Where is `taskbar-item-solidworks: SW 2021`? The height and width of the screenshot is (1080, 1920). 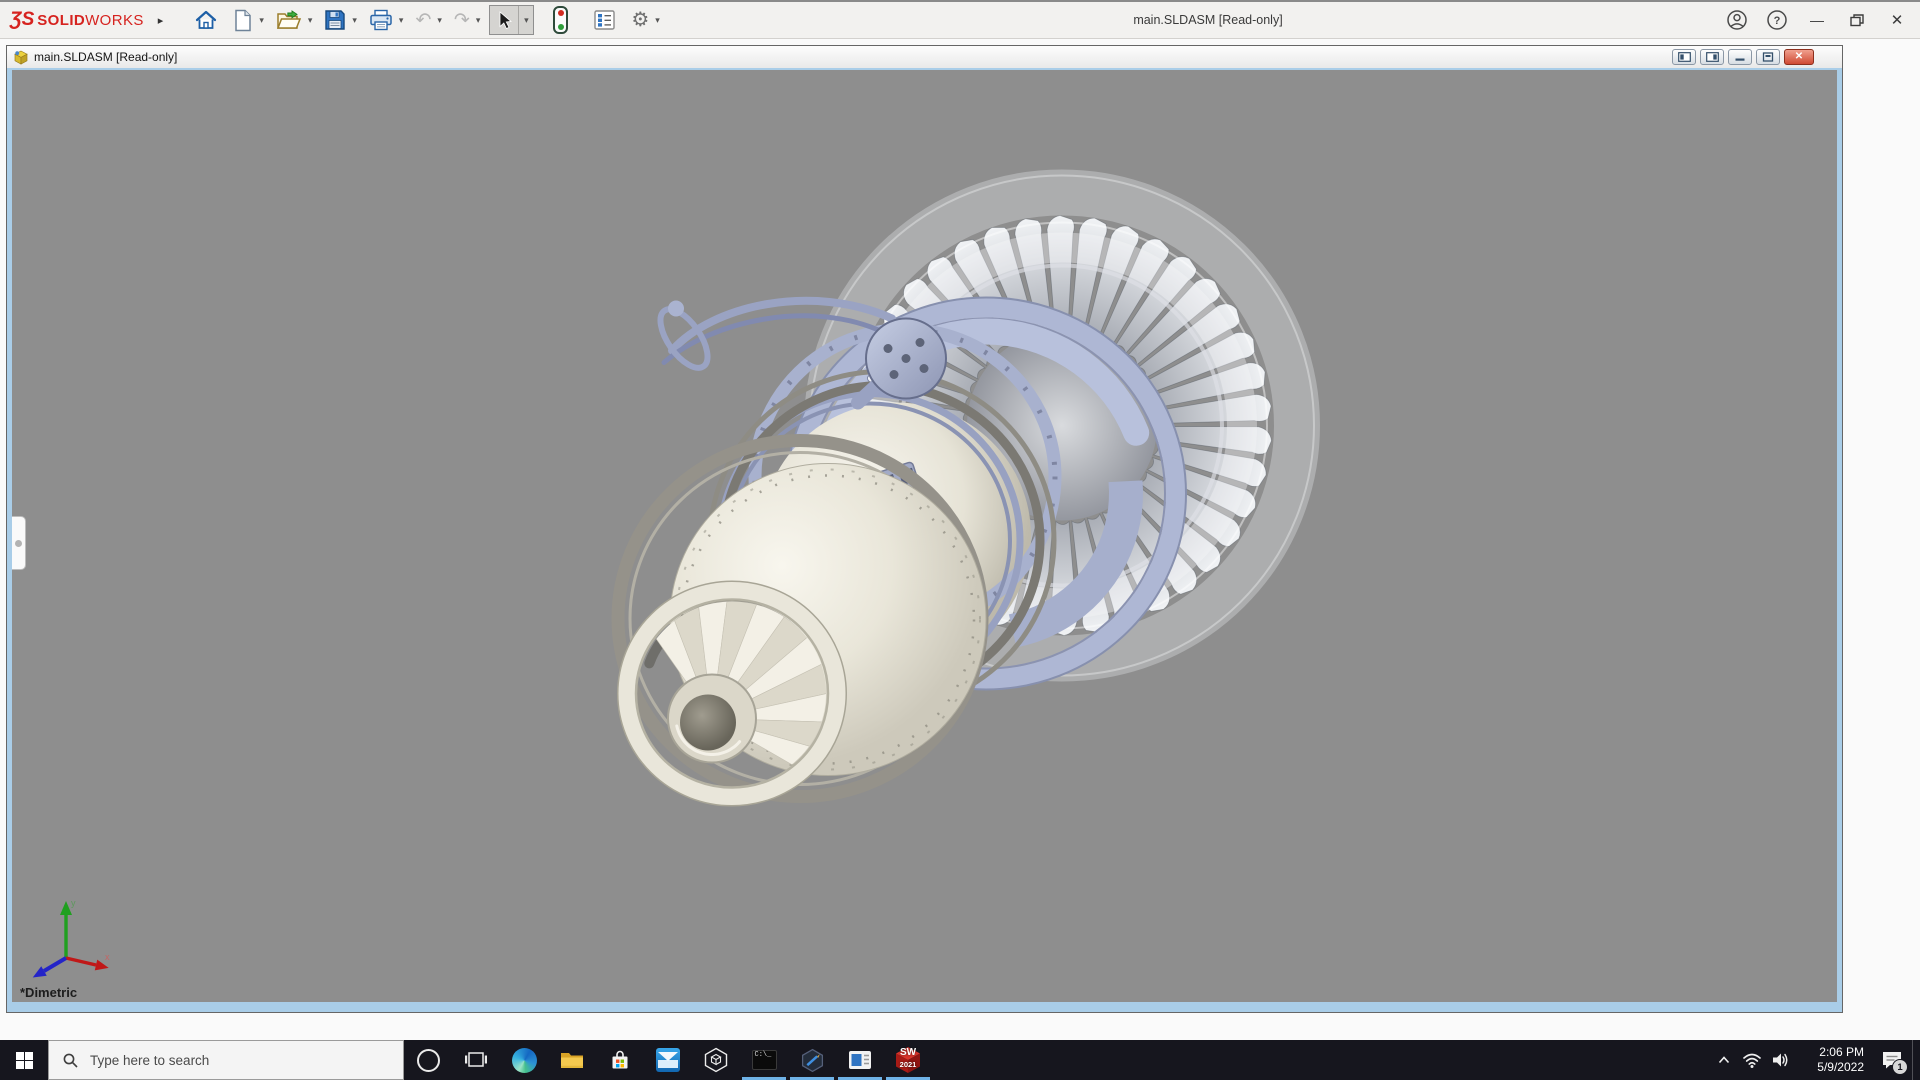 taskbar-item-solidworks: SW 2021 is located at coordinates (908, 1060).